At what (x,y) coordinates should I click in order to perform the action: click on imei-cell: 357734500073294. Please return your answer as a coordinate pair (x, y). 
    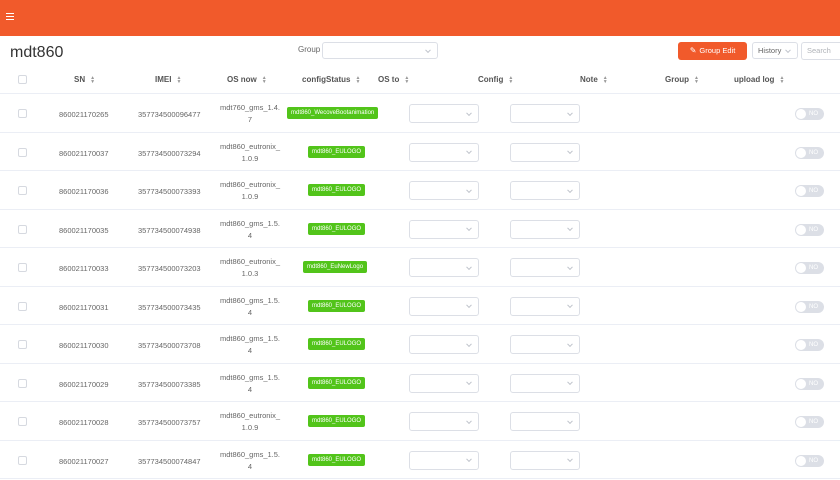
    Looking at the image, I should click on (169, 153).